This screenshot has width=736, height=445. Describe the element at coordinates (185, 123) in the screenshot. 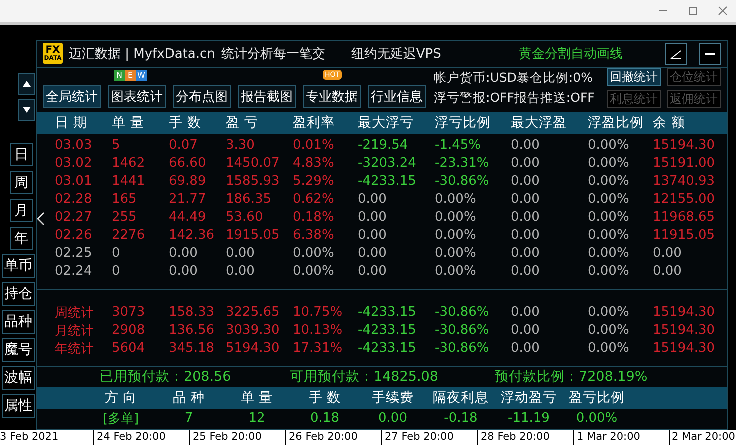

I see `column-header: 手 数` at that location.